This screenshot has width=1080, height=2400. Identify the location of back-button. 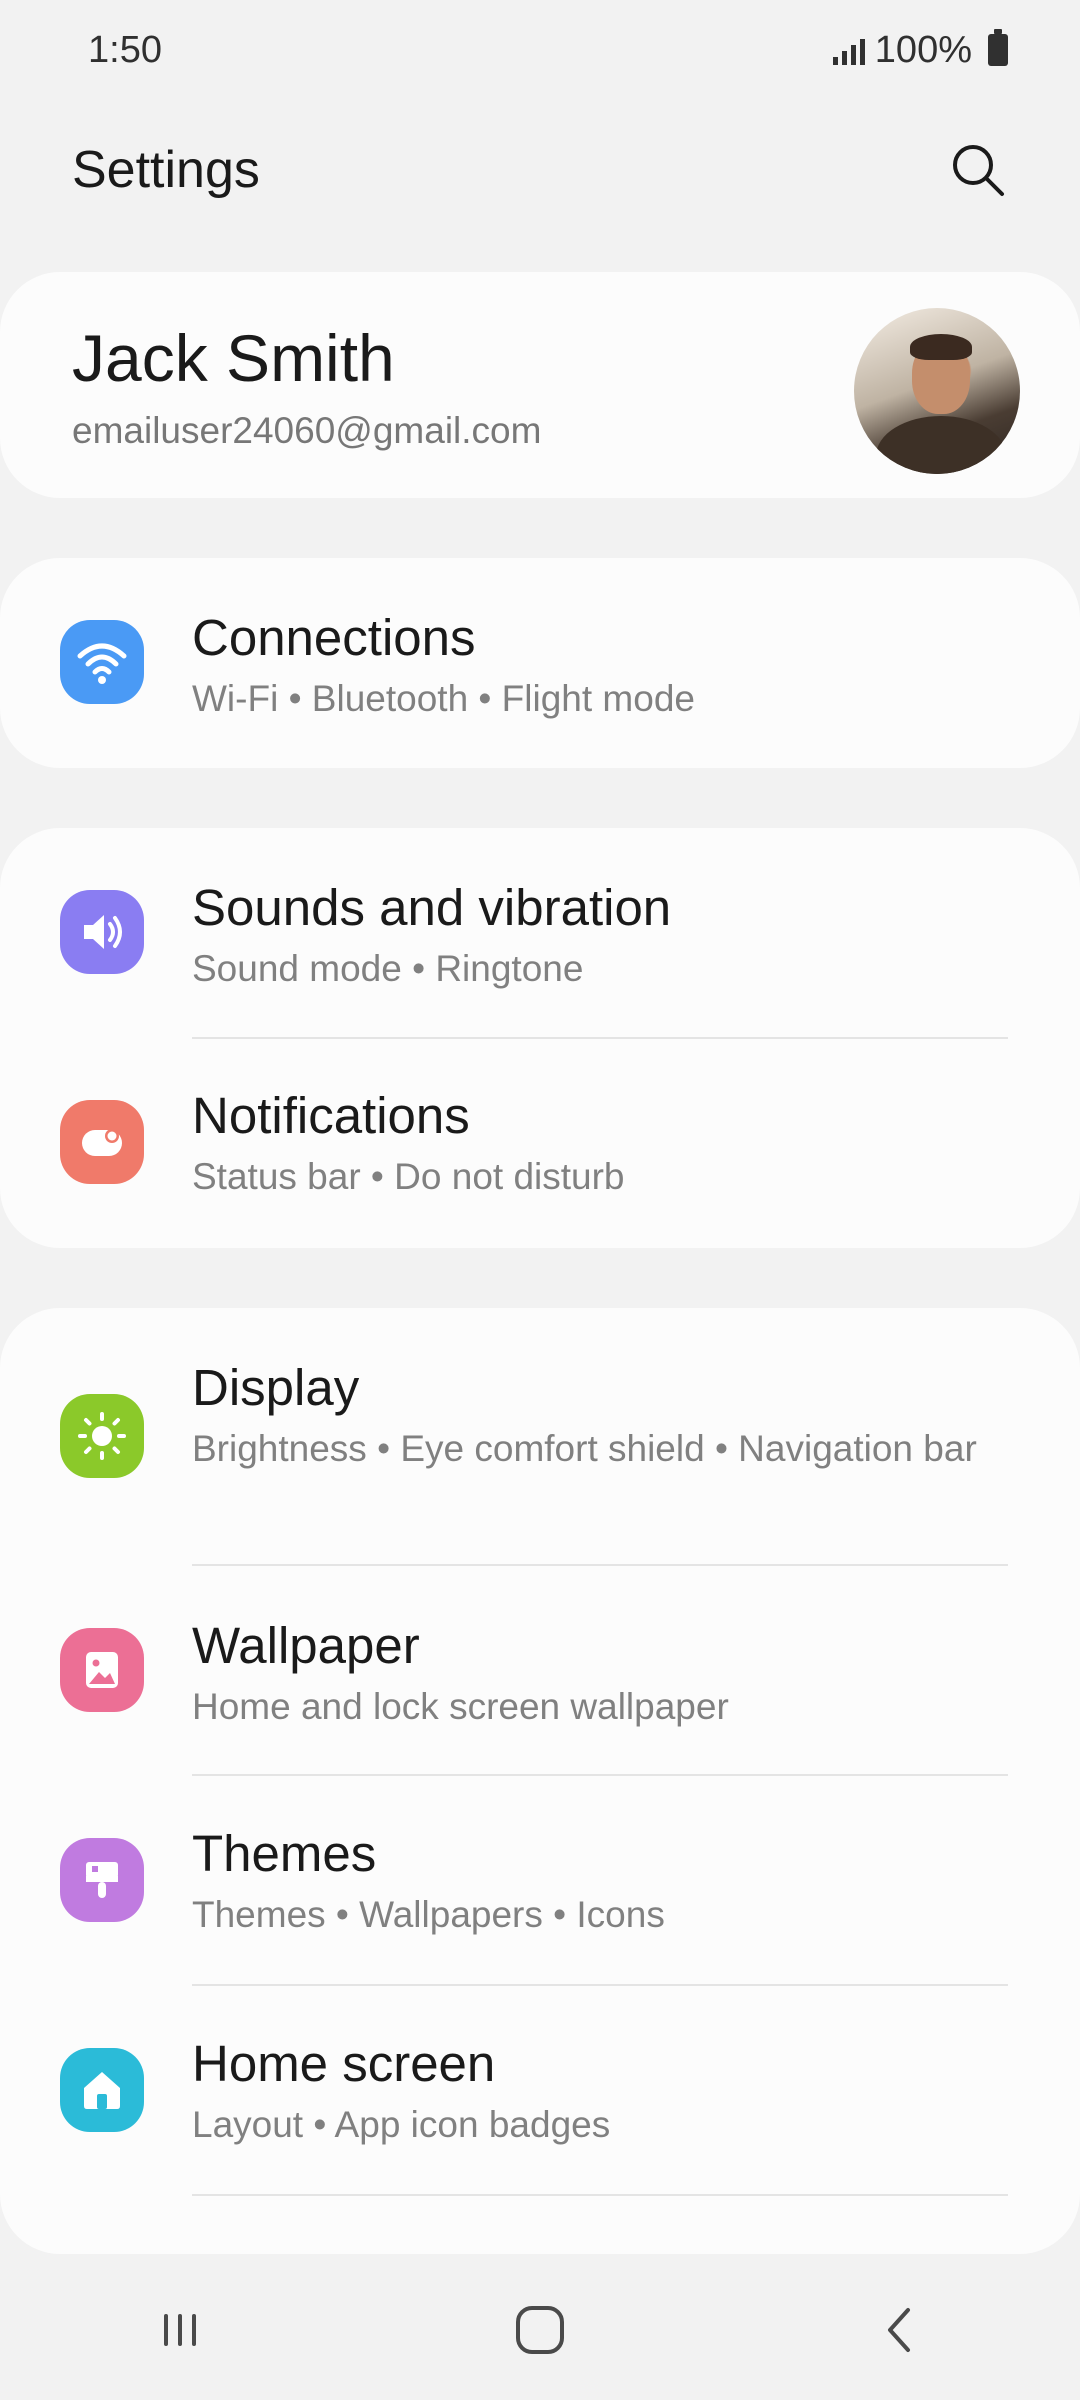
(900, 2330).